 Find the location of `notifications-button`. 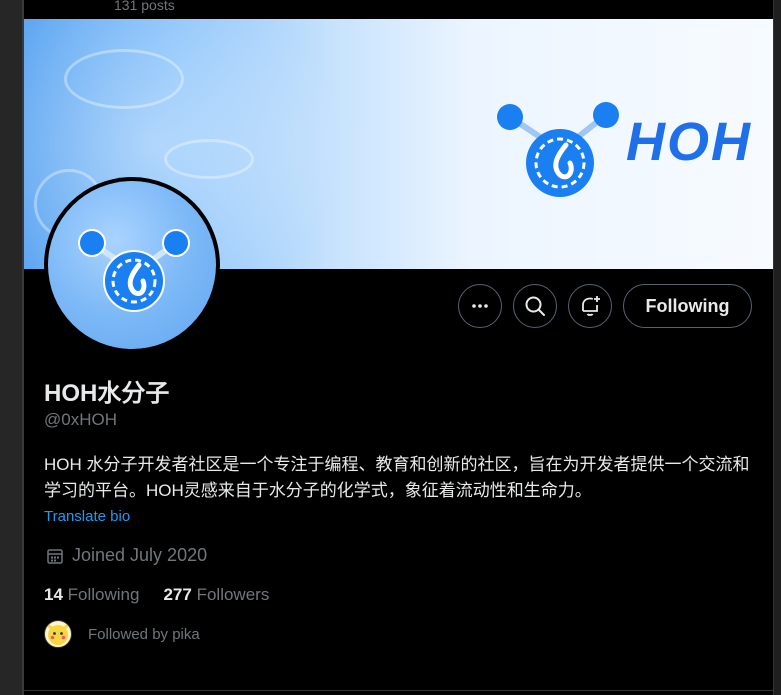

notifications-button is located at coordinates (590, 306).